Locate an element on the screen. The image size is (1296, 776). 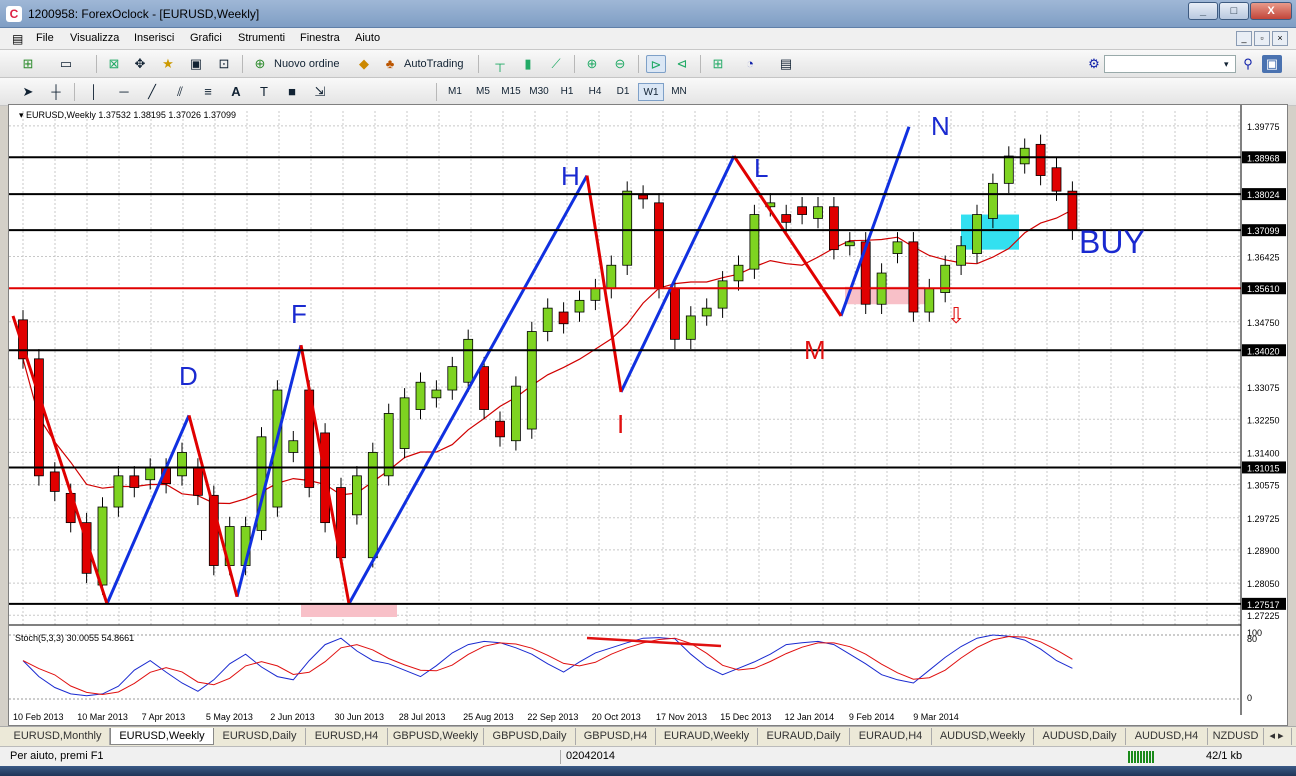
arrows-icon: ⇲ is located at coordinates (320, 92).